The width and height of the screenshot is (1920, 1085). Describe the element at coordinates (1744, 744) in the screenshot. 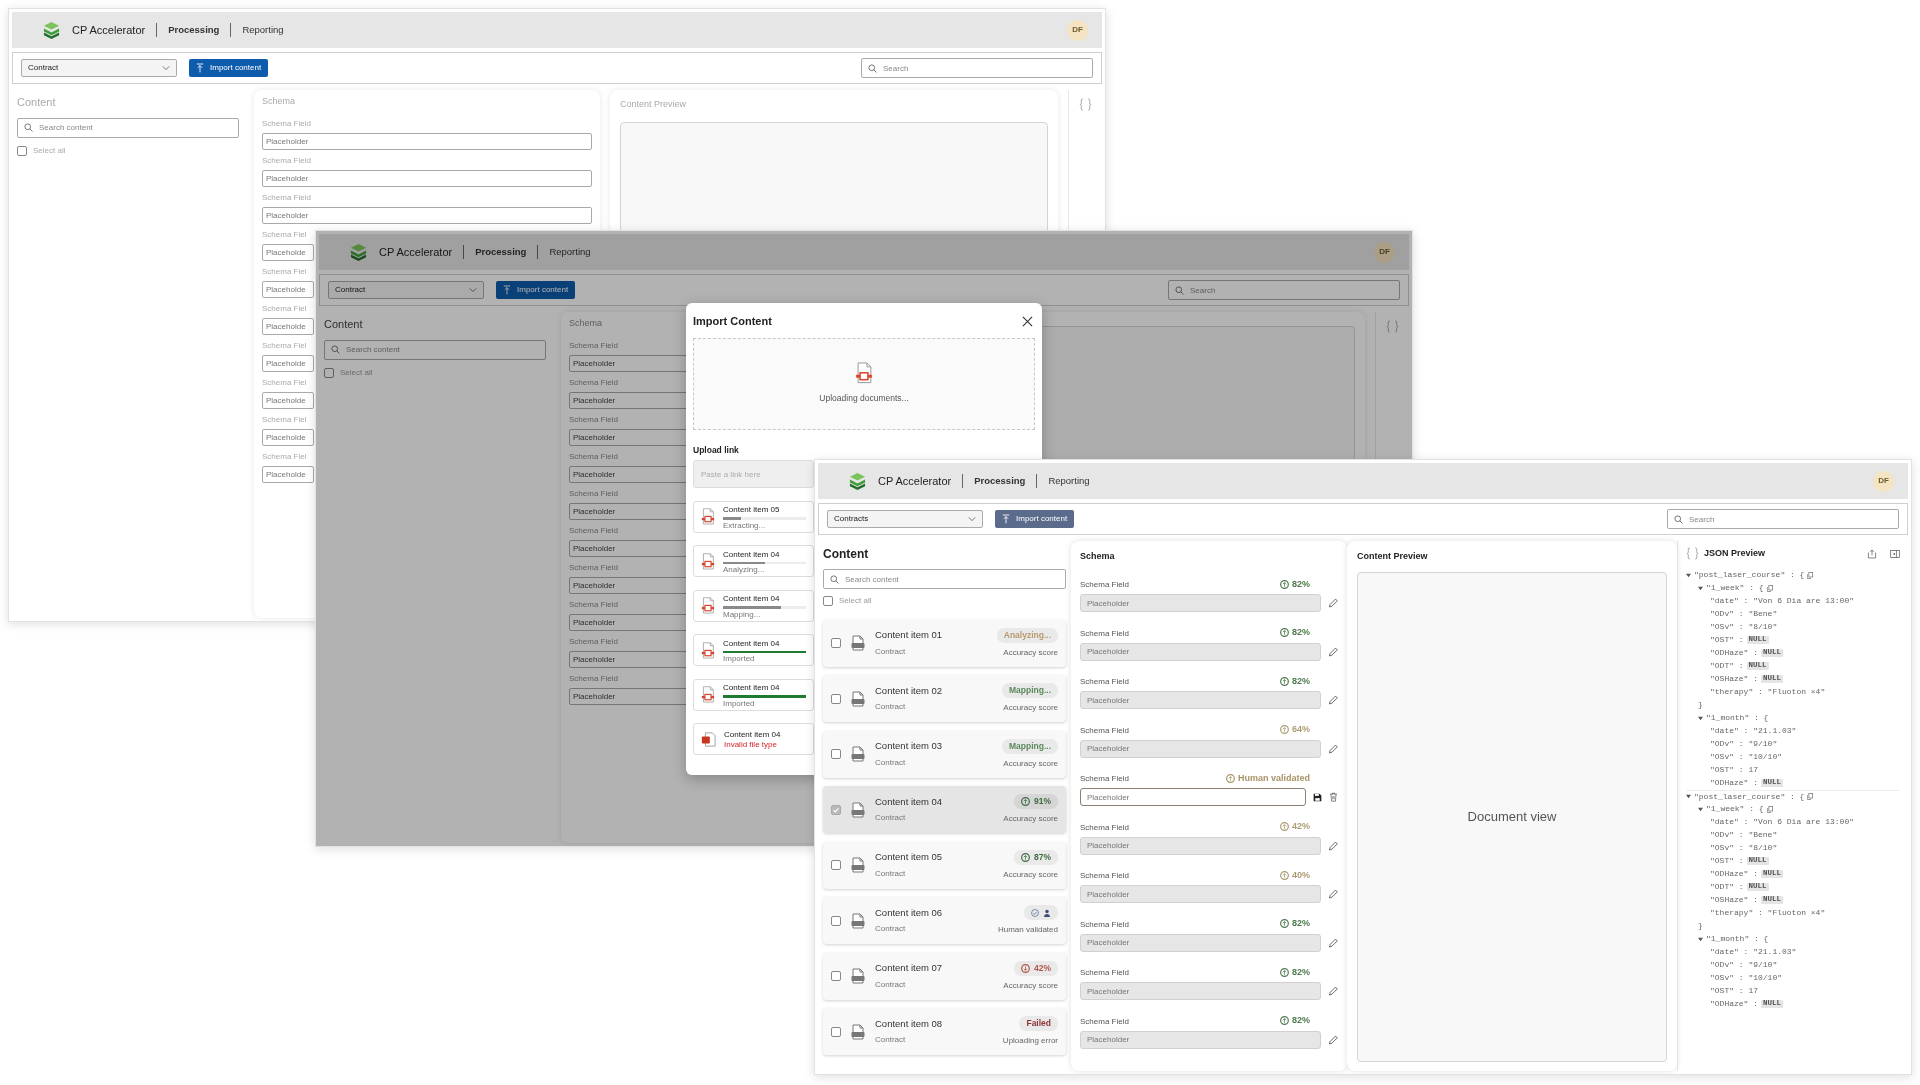

I see `code-line: "ODv" : "9/10"` at that location.